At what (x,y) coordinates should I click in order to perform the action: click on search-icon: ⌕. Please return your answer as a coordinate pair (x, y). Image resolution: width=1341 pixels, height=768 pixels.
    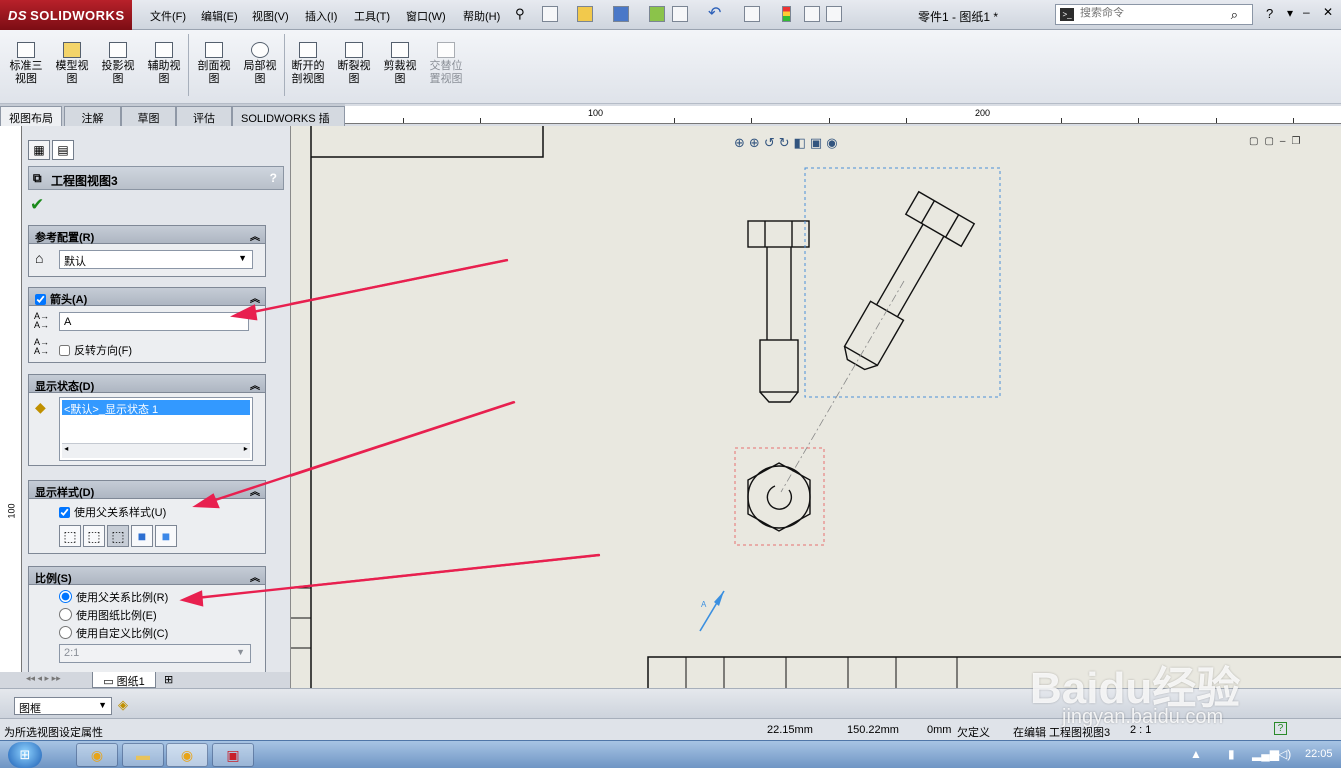
    Looking at the image, I should click on (1234, 15).